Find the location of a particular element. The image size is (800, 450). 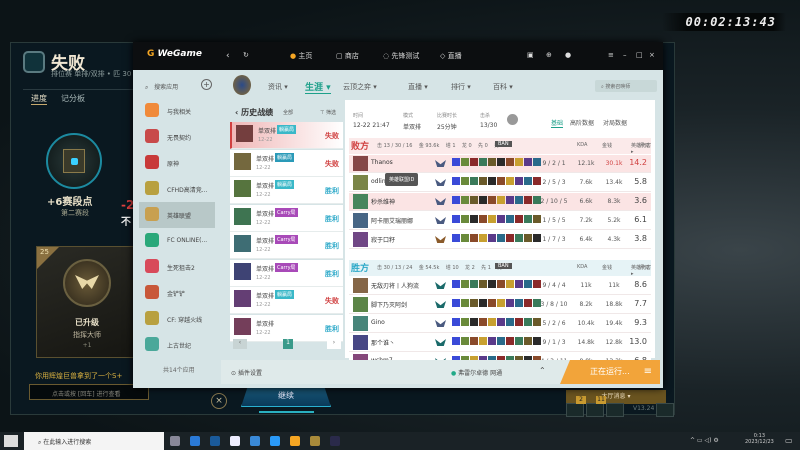

player-name: 无敌刃将丨人狗流 is located at coordinates (395, 285).